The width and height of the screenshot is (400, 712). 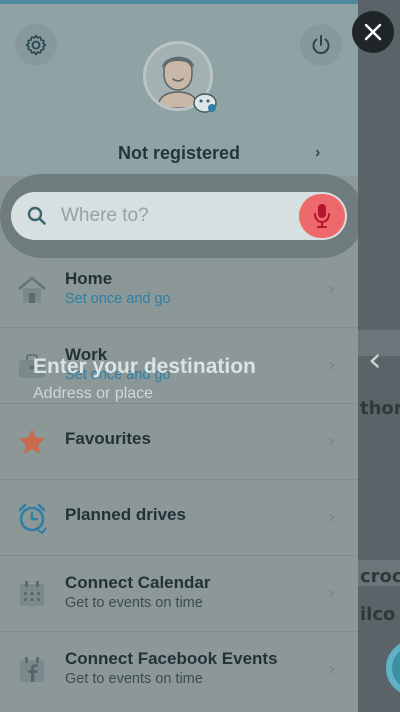 I want to click on menu-item-title: Favourites, so click(x=108, y=438).